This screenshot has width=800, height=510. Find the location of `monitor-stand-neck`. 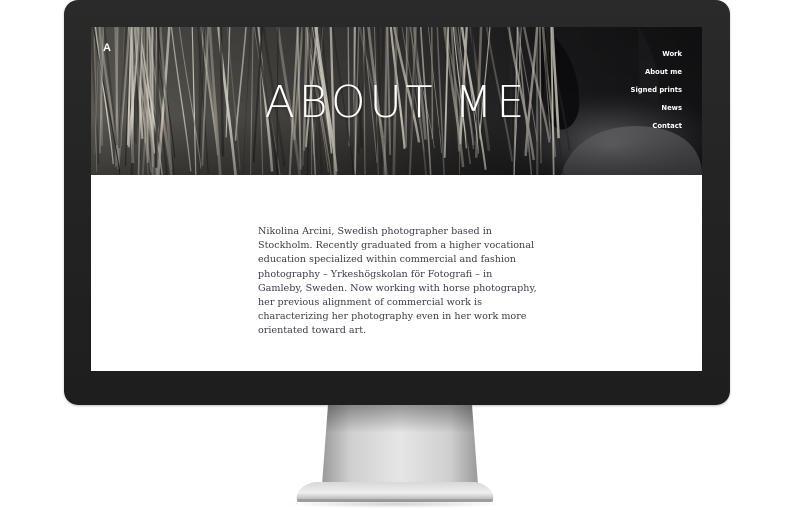

monitor-stand-neck is located at coordinates (400, 445).